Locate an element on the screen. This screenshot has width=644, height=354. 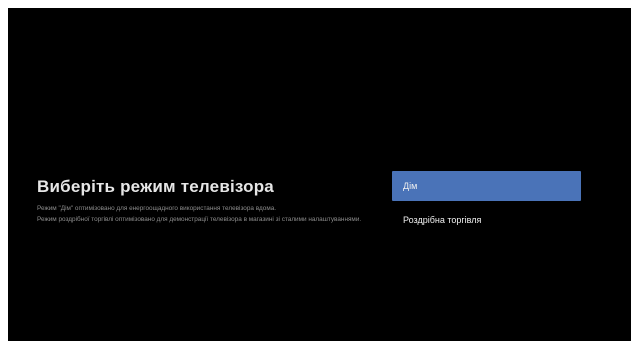
option-retail-label: Роздрібна торгівля is located at coordinates (442, 220).